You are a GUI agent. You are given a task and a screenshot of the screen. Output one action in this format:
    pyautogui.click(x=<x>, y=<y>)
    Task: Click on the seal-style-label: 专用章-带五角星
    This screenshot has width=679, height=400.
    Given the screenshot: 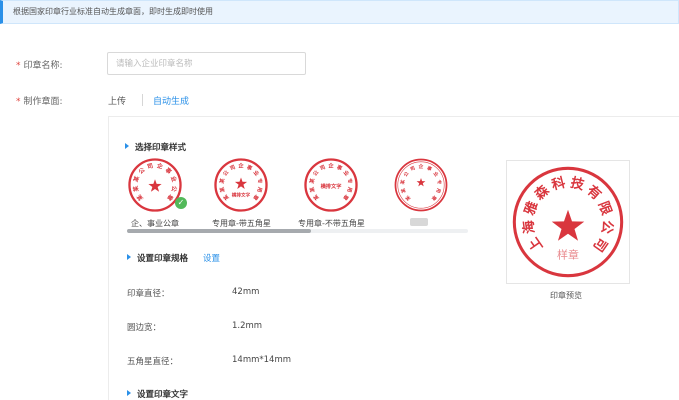 What is the action you would take?
    pyautogui.click(x=241, y=223)
    